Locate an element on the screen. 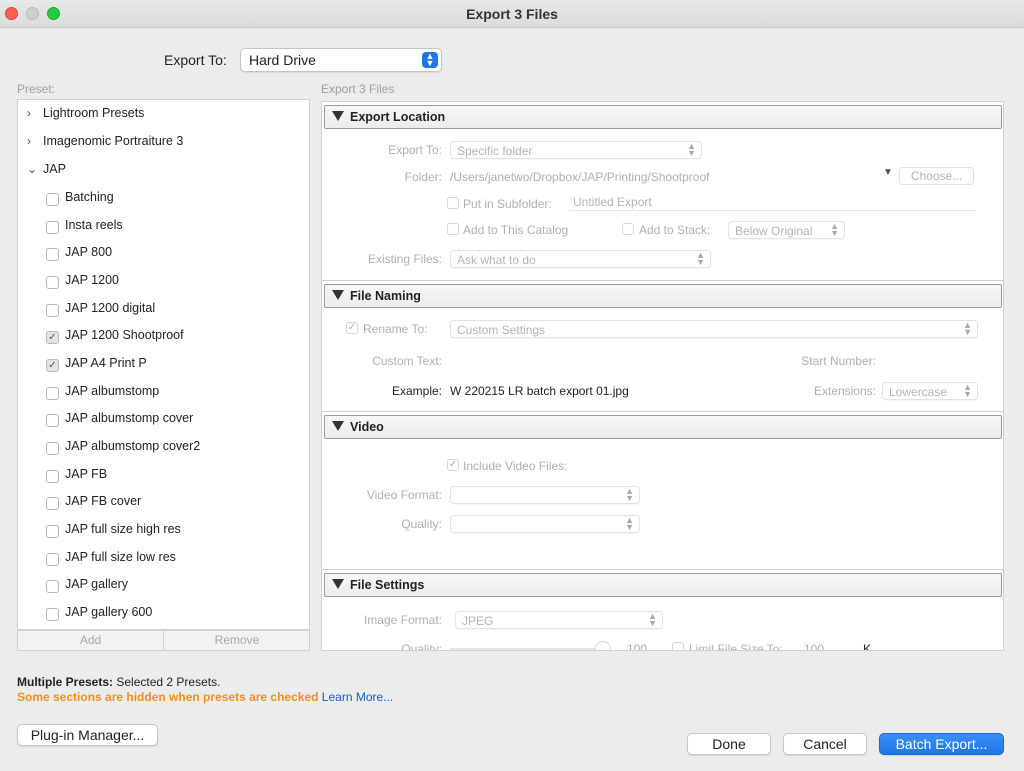  add-to-stack-checkbox is located at coordinates (628, 229).